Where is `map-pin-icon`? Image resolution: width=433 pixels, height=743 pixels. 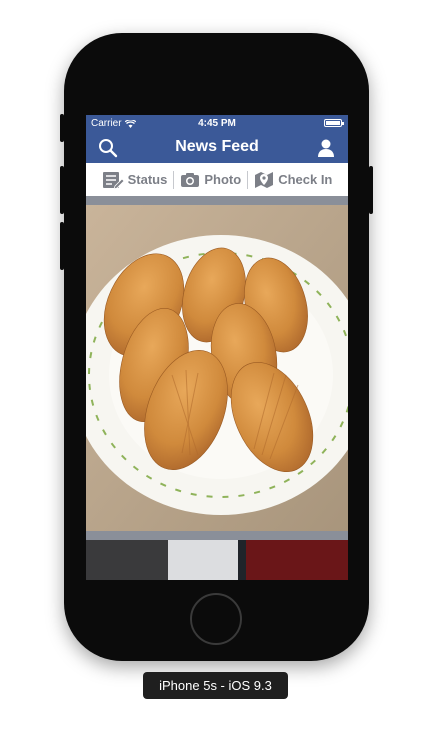 map-pin-icon is located at coordinates (264, 179).